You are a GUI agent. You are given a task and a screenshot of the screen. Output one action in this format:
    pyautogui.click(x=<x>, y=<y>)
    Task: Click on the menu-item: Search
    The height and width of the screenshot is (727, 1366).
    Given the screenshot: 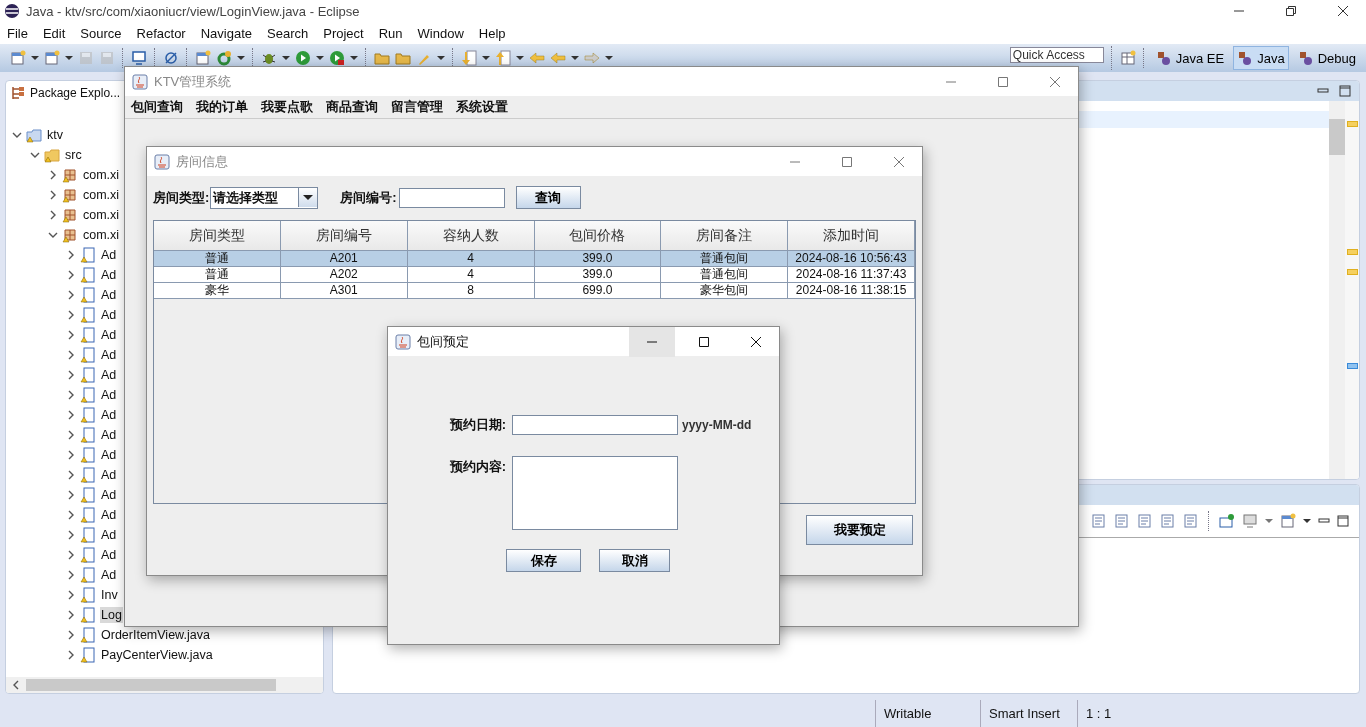 What is the action you would take?
    pyautogui.click(x=288, y=33)
    